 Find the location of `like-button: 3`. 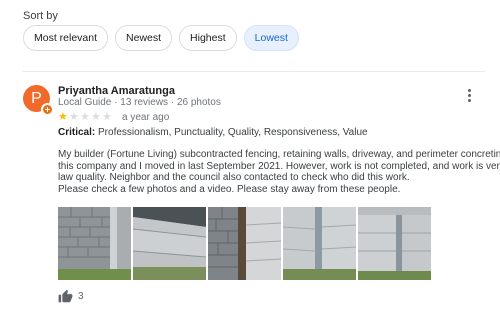

like-button: 3 is located at coordinates (71, 296).